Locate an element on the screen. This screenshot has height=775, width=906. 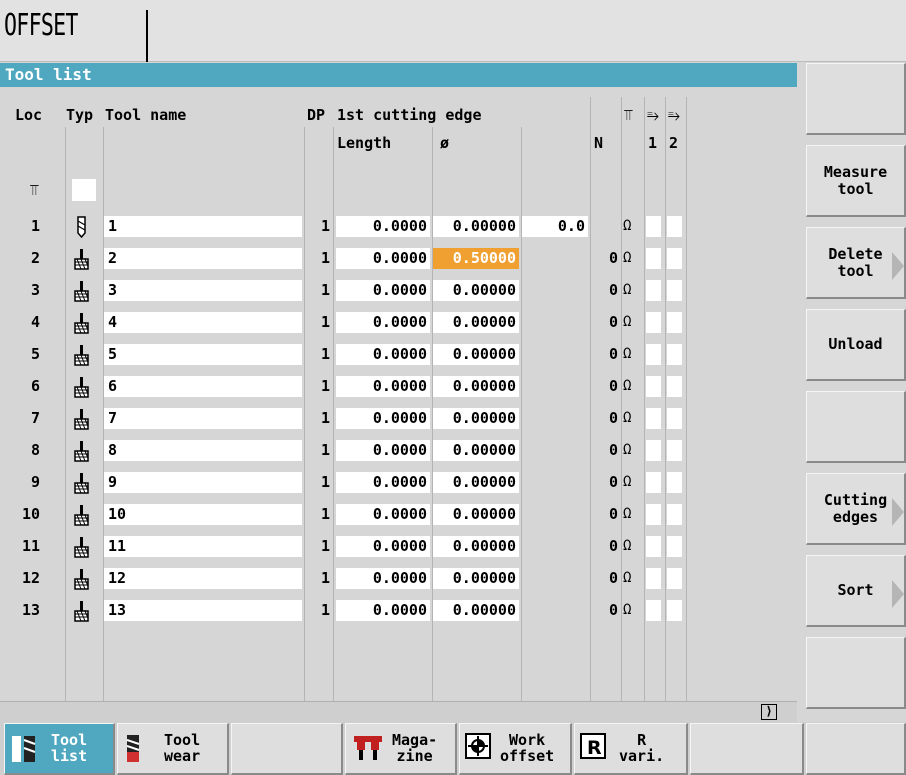
table-row: 2 2 1 0.0000 0.50000 0 Ω is located at coordinates (398, 258).